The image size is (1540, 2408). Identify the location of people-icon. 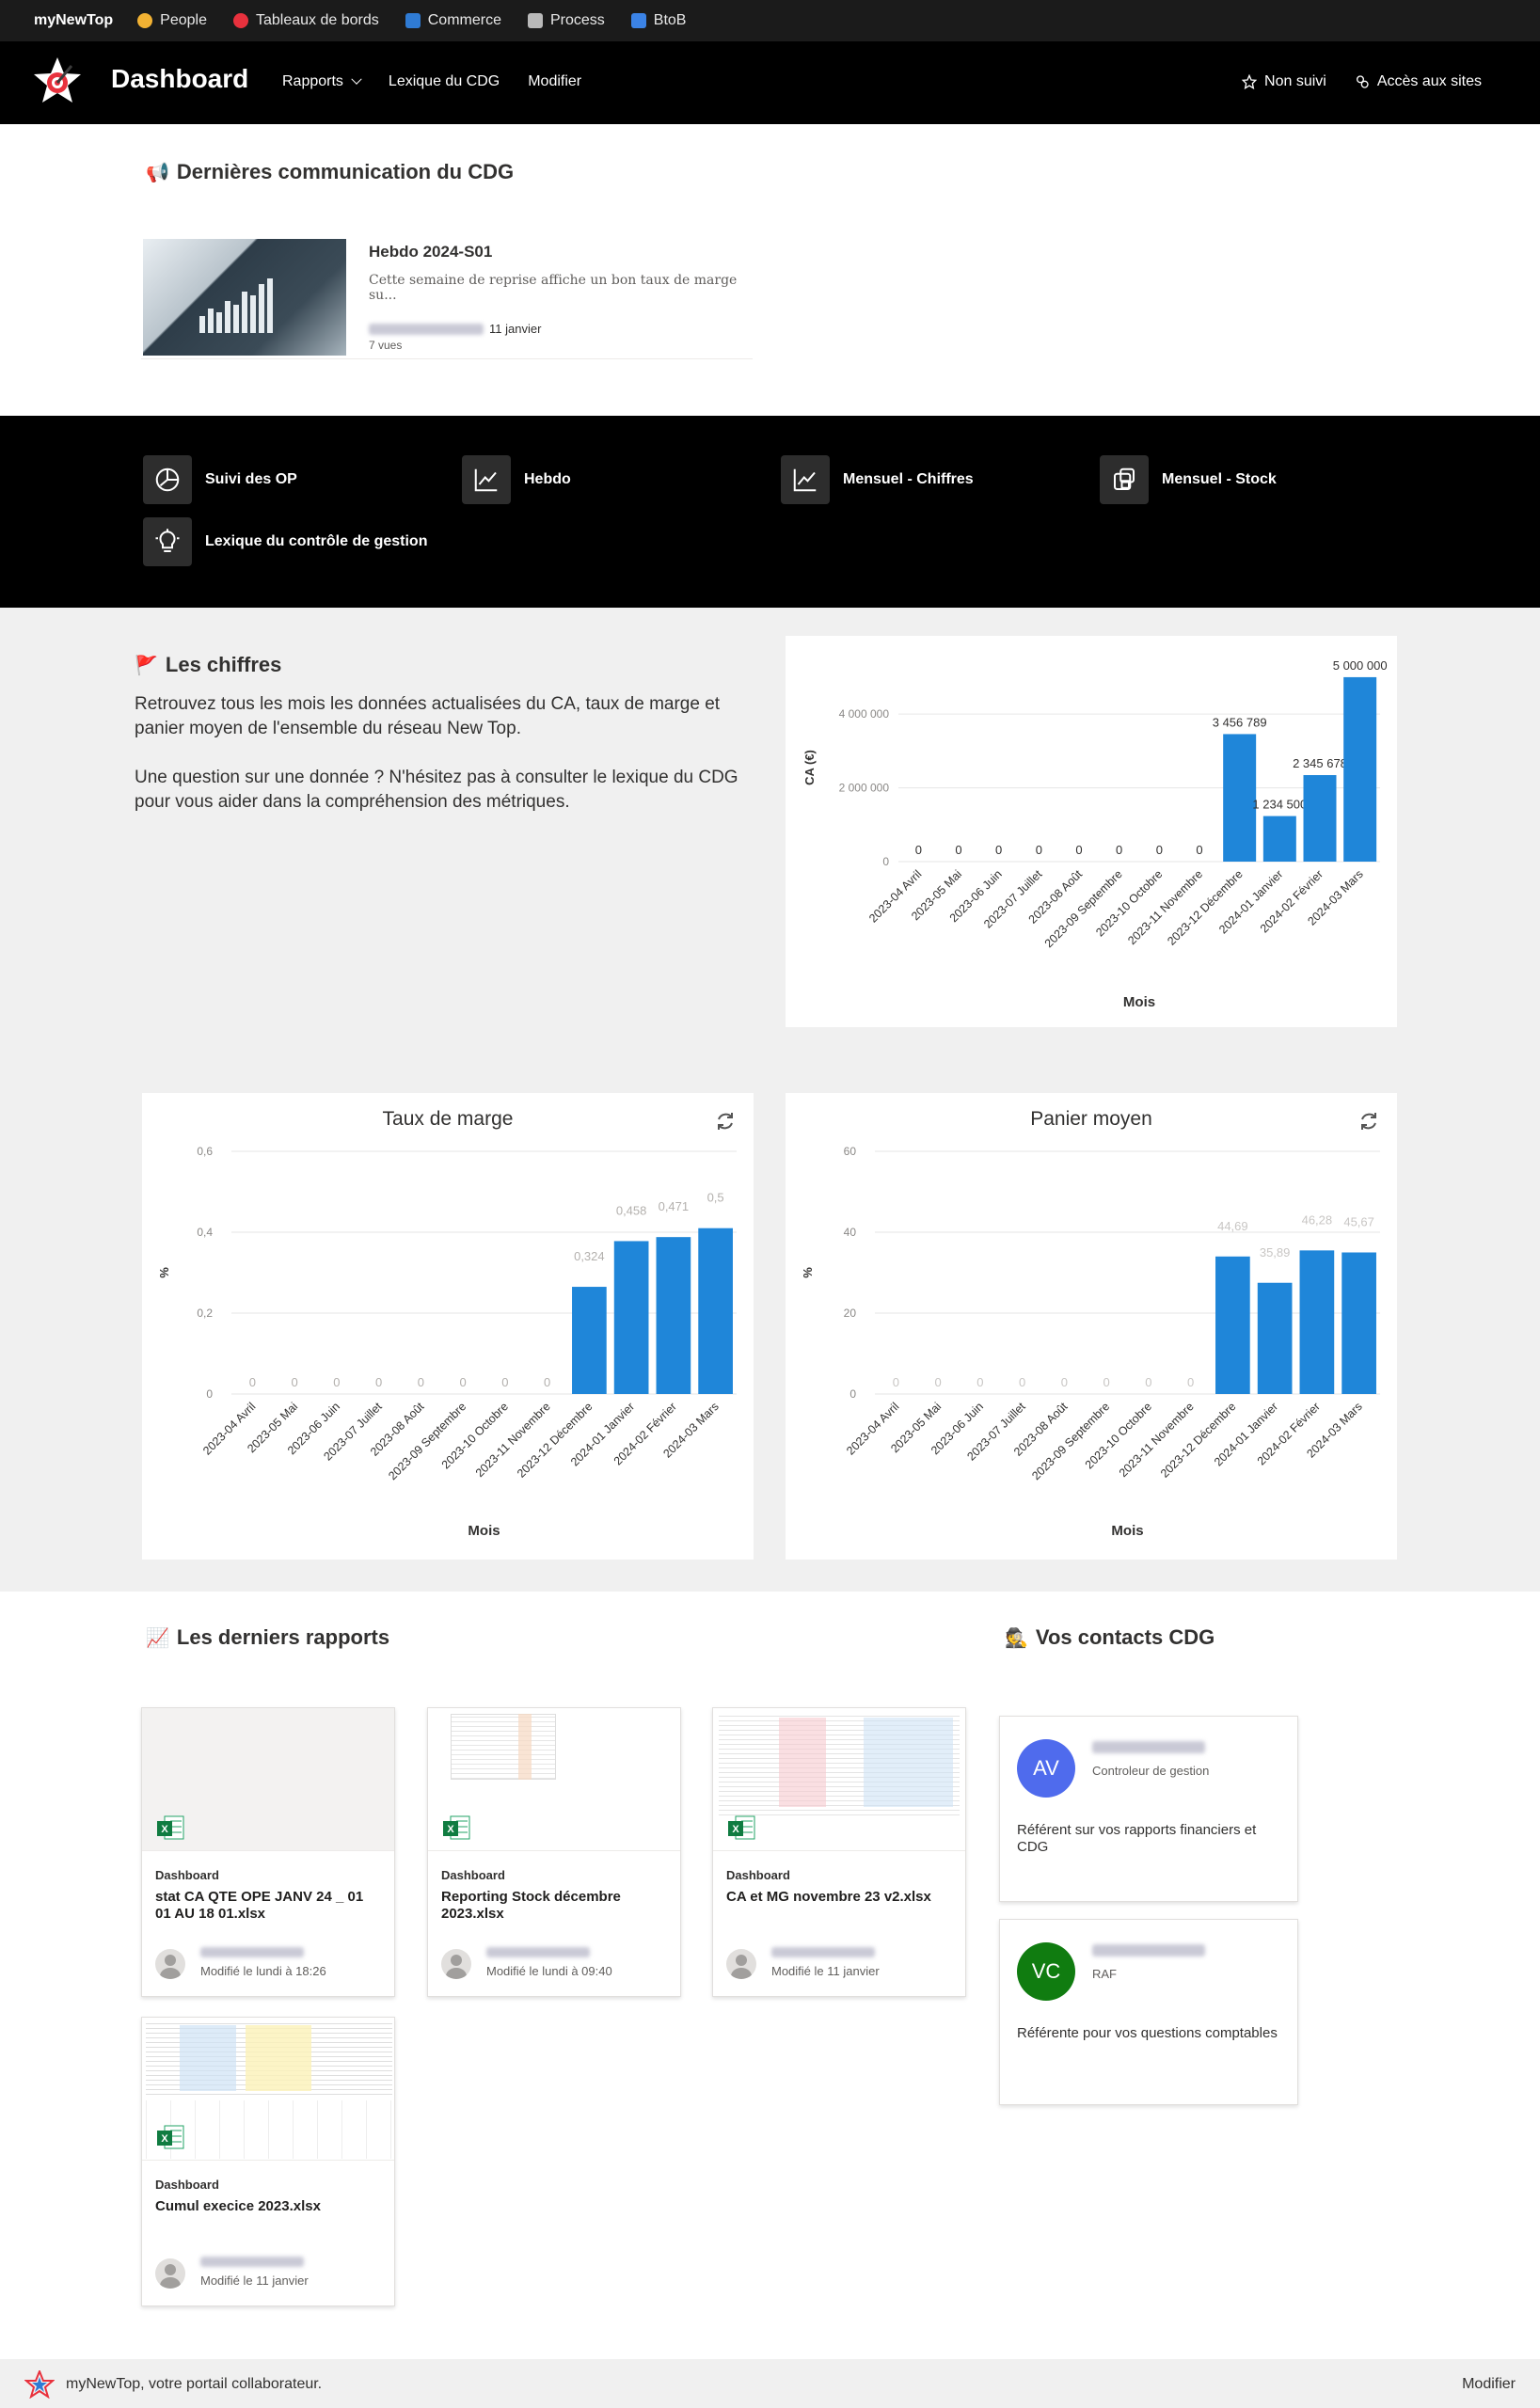
(145, 20).